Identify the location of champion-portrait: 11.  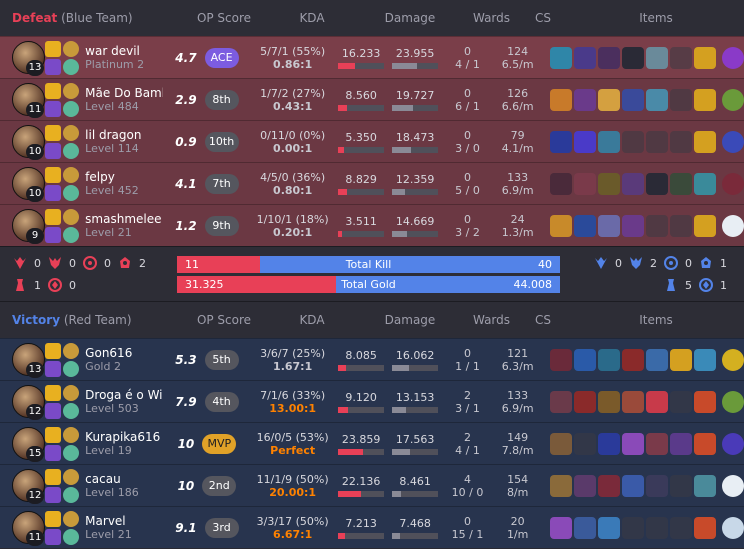
(22, 528).